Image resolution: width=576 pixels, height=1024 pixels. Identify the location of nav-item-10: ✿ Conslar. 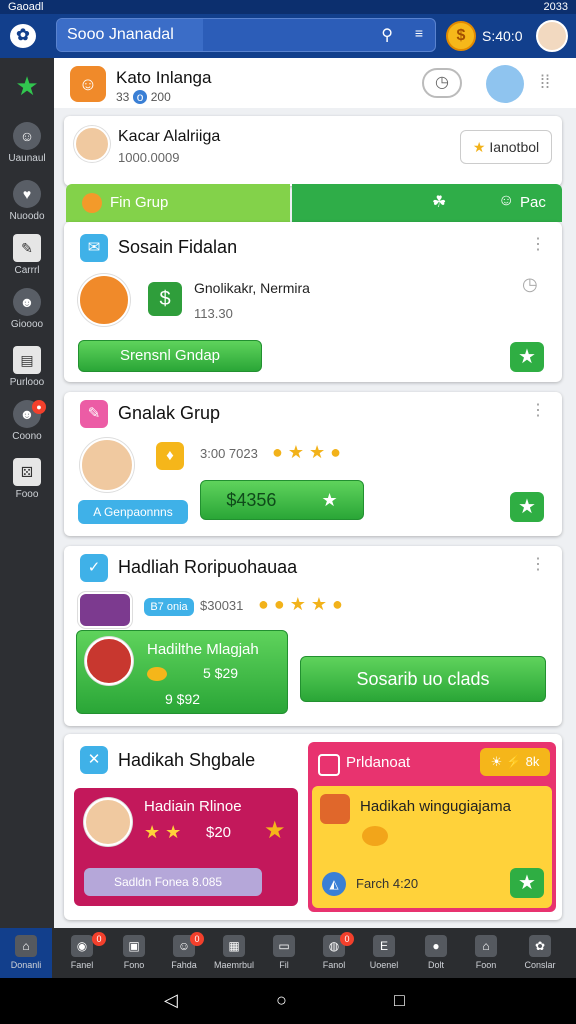
(540, 953).